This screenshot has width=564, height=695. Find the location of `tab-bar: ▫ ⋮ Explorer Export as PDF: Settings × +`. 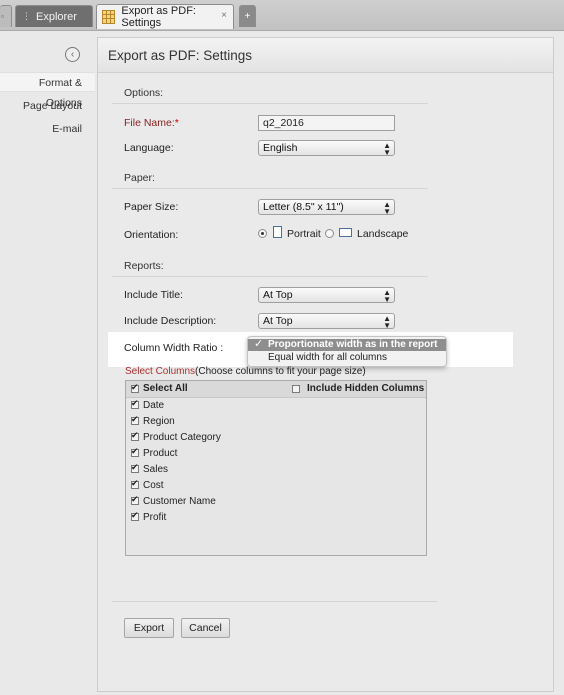

tab-bar: ▫ ⋮ Explorer Export as PDF: Settings × + is located at coordinates (282, 15).